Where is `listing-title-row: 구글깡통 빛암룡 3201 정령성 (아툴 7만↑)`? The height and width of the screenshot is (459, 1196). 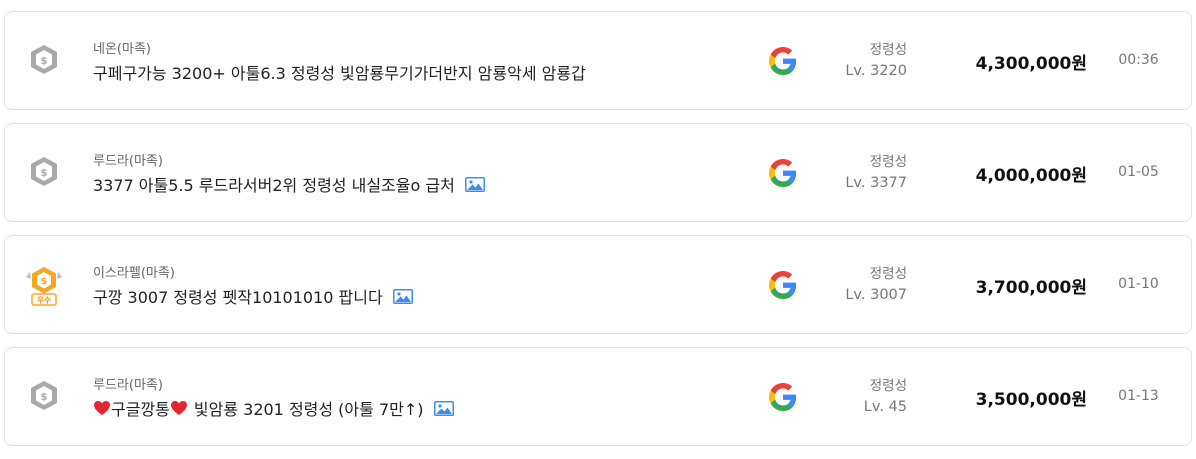 listing-title-row: 구글깡통 빛암룡 3201 정령성 (아툴 7만↑) is located at coordinates (273, 408).